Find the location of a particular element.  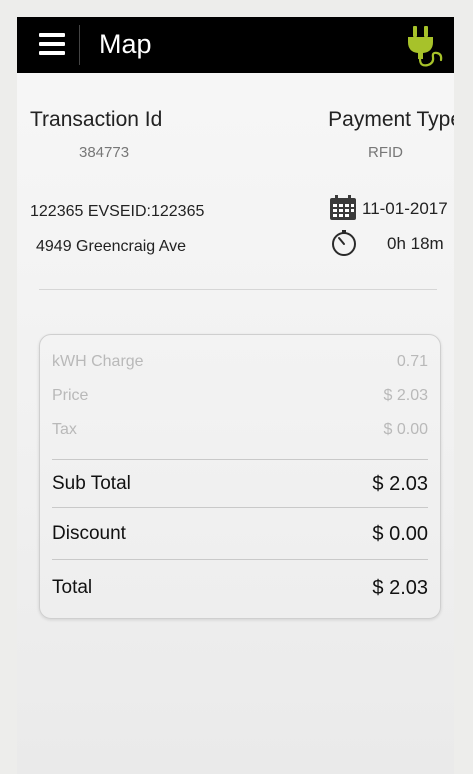

total-label: Total is located at coordinates (72, 587).